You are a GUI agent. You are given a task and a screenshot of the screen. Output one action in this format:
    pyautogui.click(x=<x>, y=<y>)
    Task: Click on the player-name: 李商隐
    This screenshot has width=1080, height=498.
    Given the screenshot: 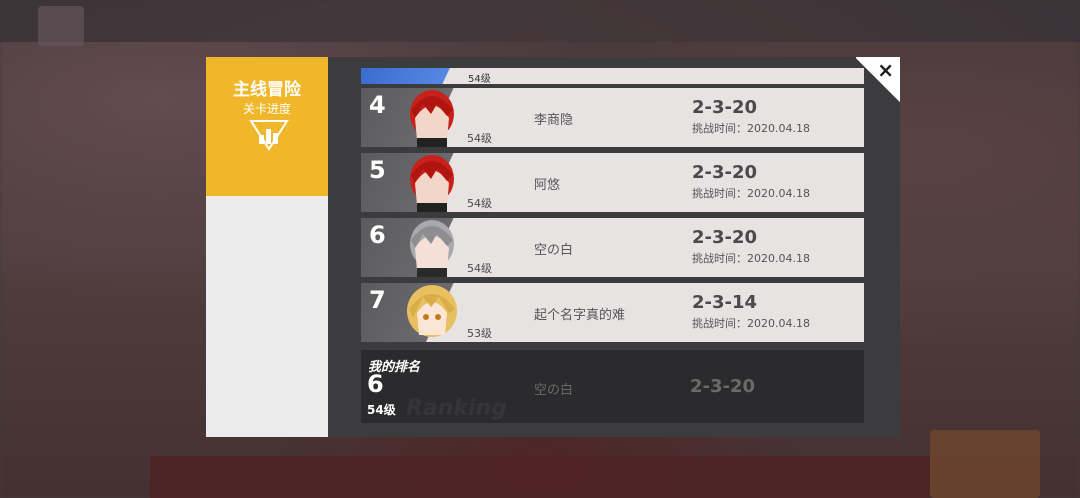 What is the action you would take?
    pyautogui.click(x=554, y=120)
    